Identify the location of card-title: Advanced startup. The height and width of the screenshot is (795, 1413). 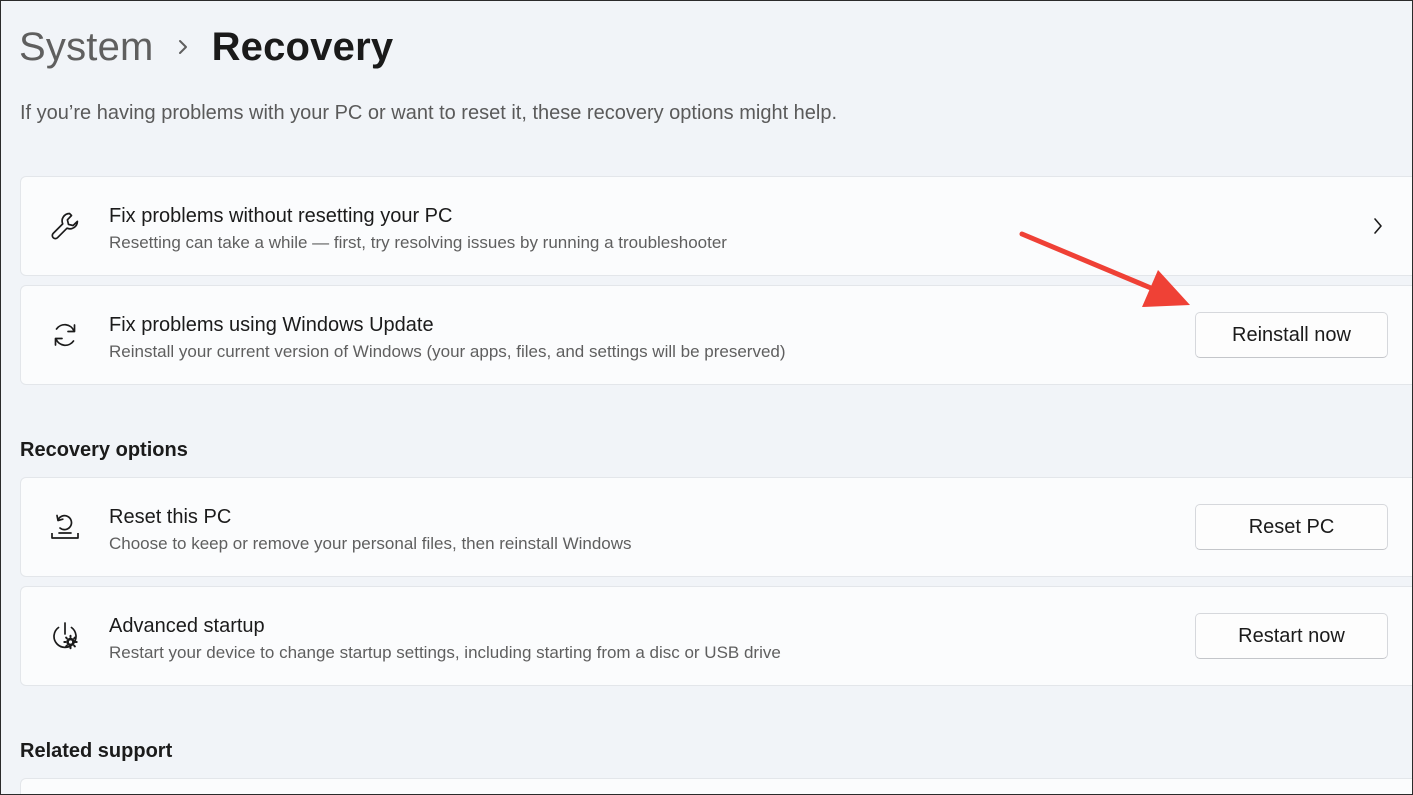
(187, 626).